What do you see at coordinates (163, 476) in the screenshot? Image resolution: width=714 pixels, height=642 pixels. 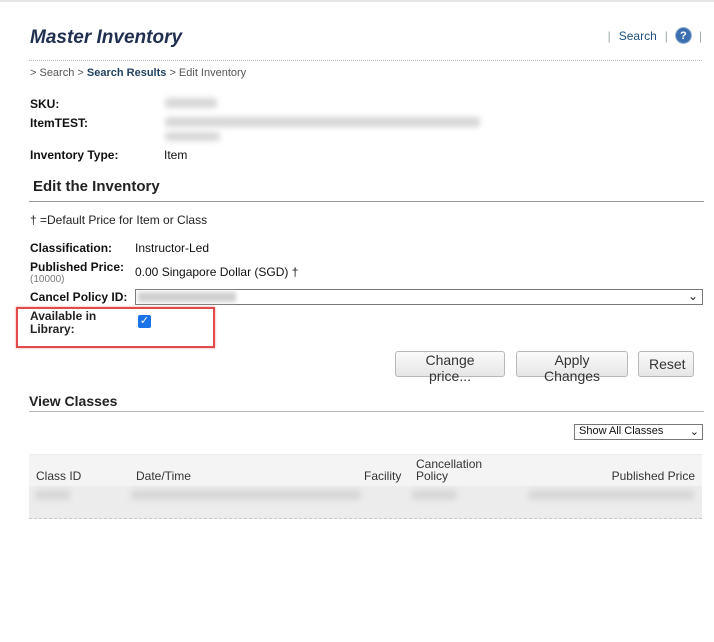 I see `column-date-time: Date/Time` at bounding box center [163, 476].